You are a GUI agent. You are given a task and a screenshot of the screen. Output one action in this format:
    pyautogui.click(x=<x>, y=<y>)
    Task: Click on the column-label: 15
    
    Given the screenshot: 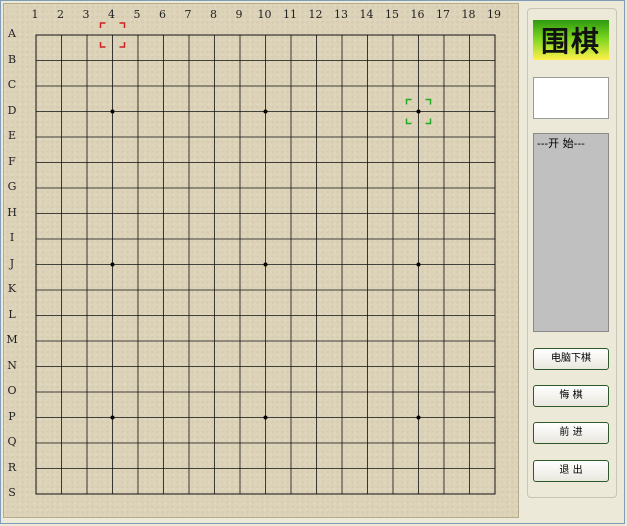 What is the action you would take?
    pyautogui.click(x=392, y=14)
    